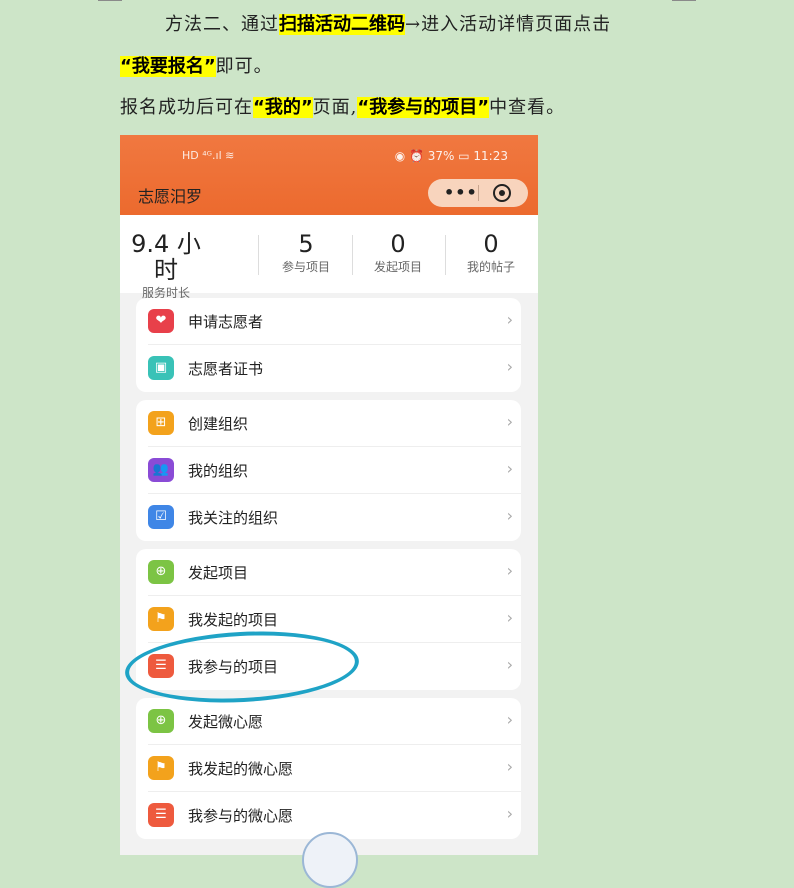 This screenshot has width=794, height=888. What do you see at coordinates (328, 619) in the screenshot?
I see `menu-item: ⚑ 我发起的项目 ›` at bounding box center [328, 619].